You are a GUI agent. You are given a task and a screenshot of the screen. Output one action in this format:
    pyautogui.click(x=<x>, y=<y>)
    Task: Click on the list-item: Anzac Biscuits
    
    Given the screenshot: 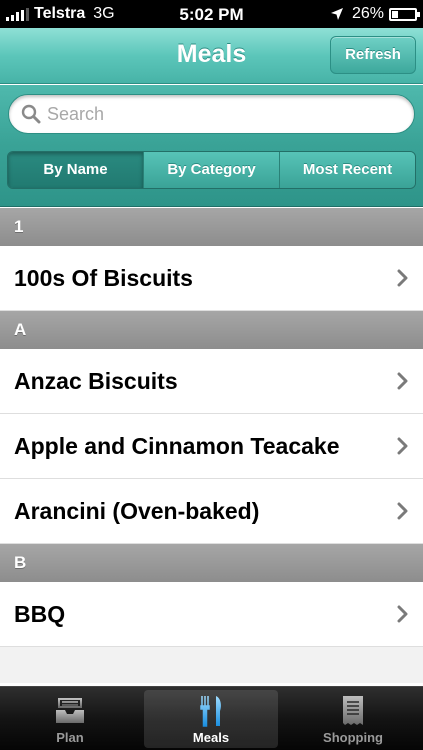 What is the action you would take?
    pyautogui.click(x=211, y=381)
    